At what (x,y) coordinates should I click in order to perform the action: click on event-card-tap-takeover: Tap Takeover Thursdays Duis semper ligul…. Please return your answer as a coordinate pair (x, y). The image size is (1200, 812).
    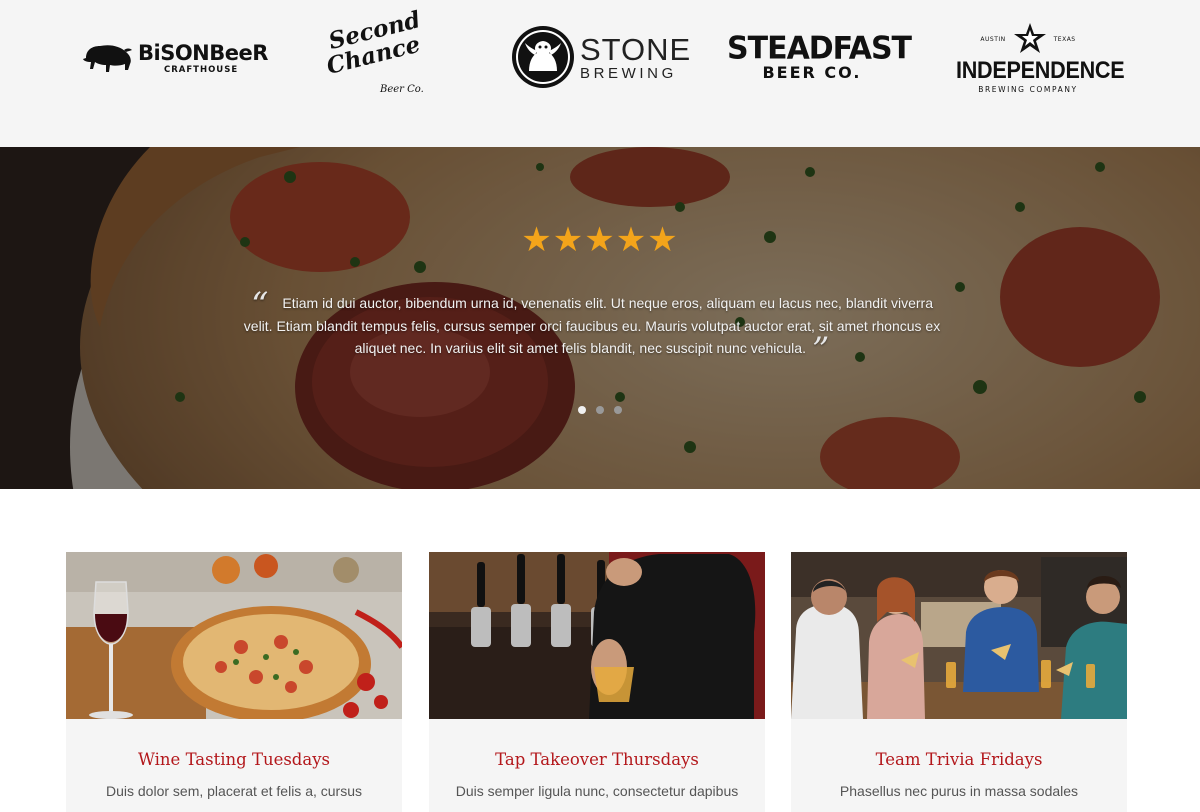
    Looking at the image, I should click on (597, 682).